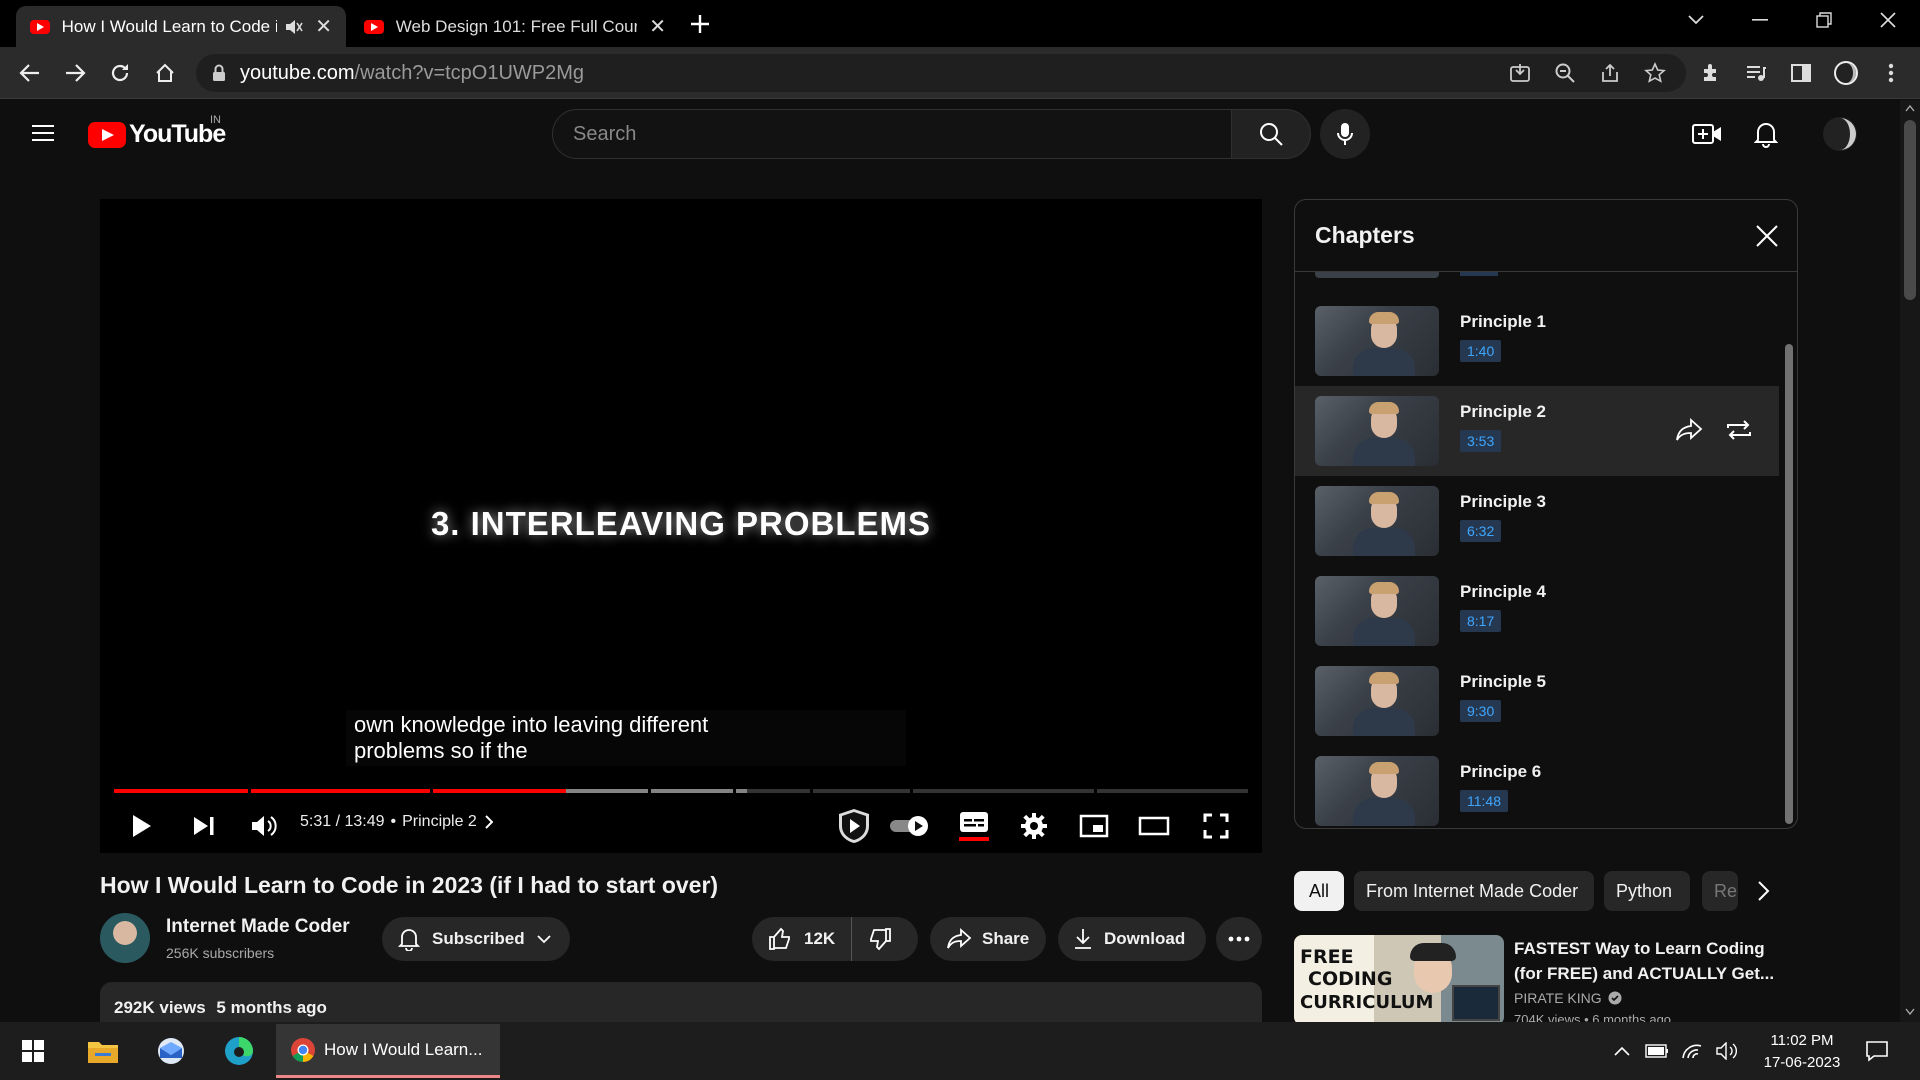 Image resolution: width=1920 pixels, height=1080 pixels. I want to click on speaker-icon, so click(294, 27).